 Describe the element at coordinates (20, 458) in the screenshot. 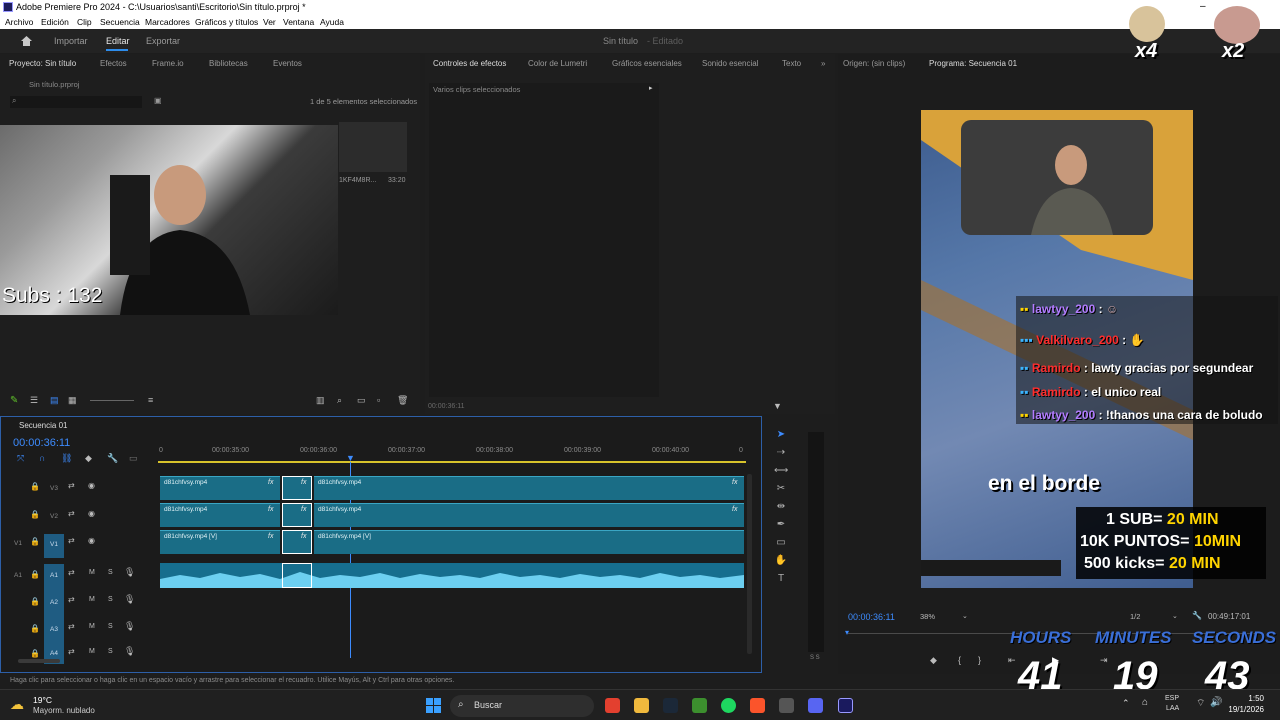

I see `nest-icon: ⤧` at that location.